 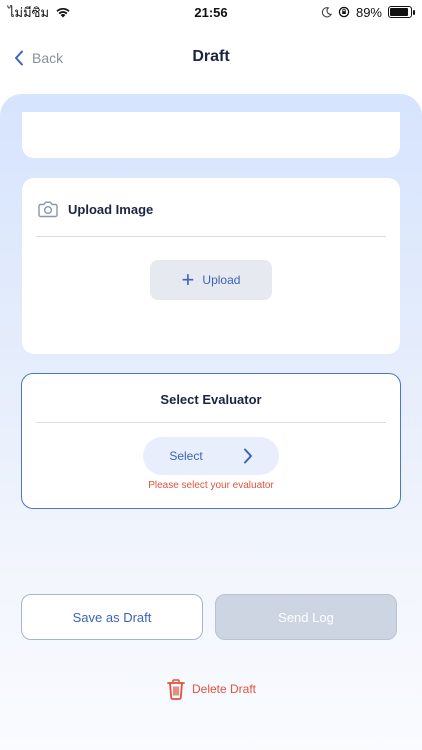 What do you see at coordinates (176, 689) in the screenshot?
I see `trash-icon` at bounding box center [176, 689].